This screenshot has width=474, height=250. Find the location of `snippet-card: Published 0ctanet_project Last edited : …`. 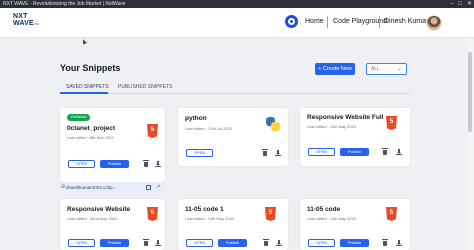

snippet-card: Published 0ctanet_project Last edited : … is located at coordinates (112, 145).